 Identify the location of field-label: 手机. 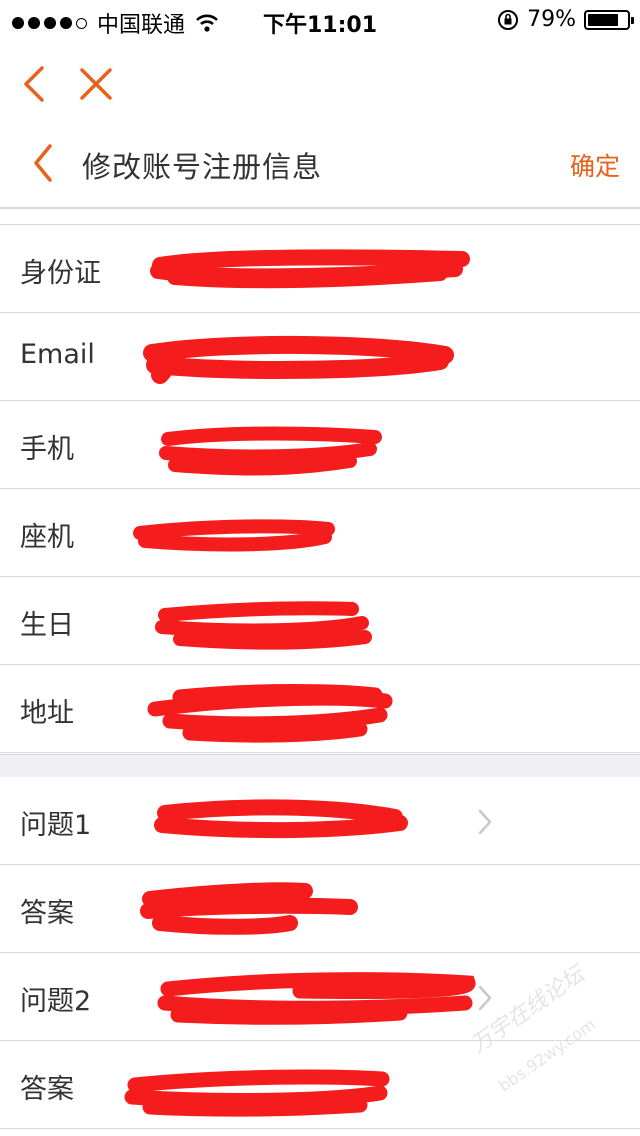
(47, 449).